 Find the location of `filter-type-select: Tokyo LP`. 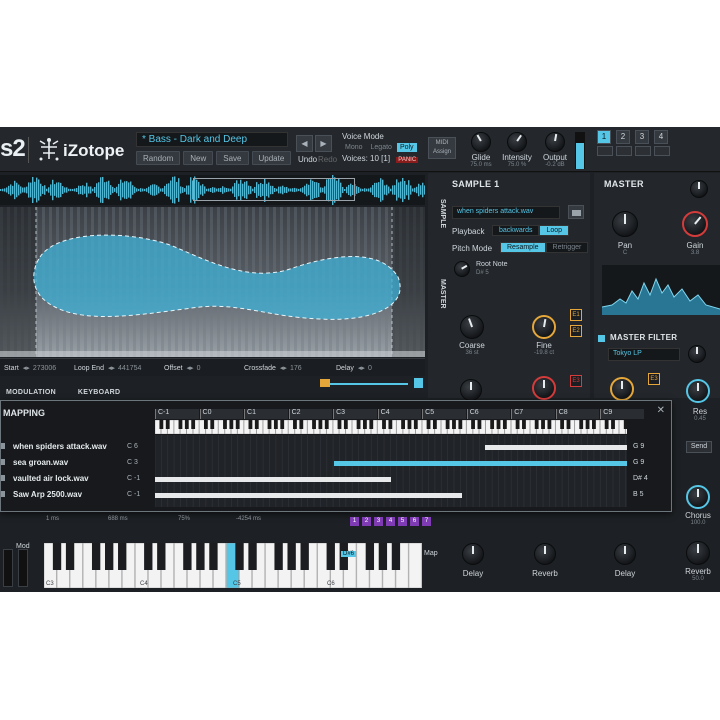

filter-type-select: Tokyo LP is located at coordinates (644, 354).